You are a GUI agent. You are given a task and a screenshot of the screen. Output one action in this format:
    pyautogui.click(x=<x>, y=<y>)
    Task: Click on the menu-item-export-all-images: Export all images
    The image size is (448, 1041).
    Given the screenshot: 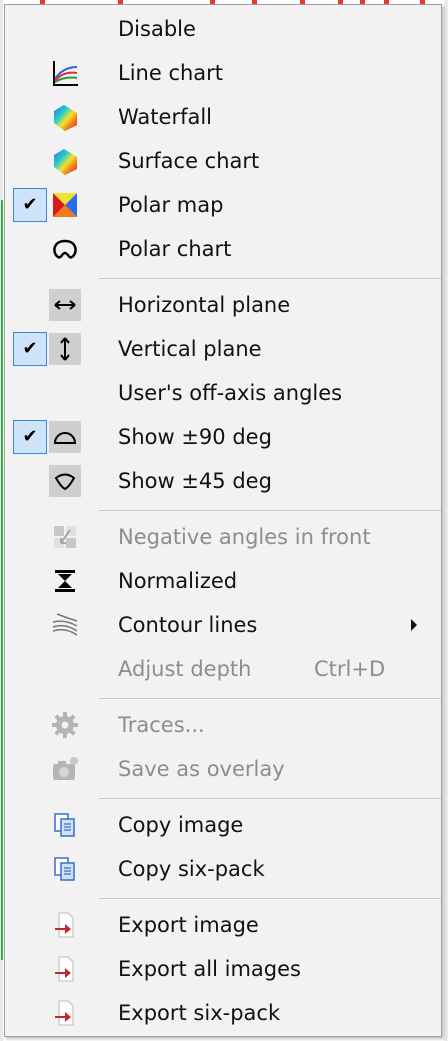 What is the action you would take?
    pyautogui.click(x=223, y=969)
    